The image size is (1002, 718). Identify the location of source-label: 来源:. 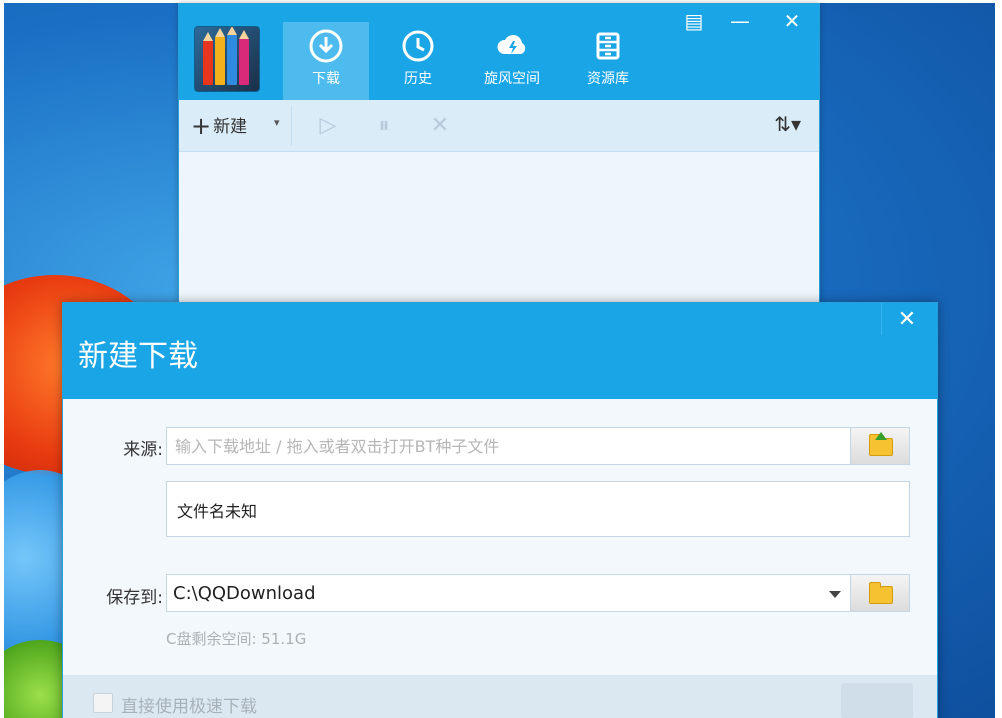
(143, 450).